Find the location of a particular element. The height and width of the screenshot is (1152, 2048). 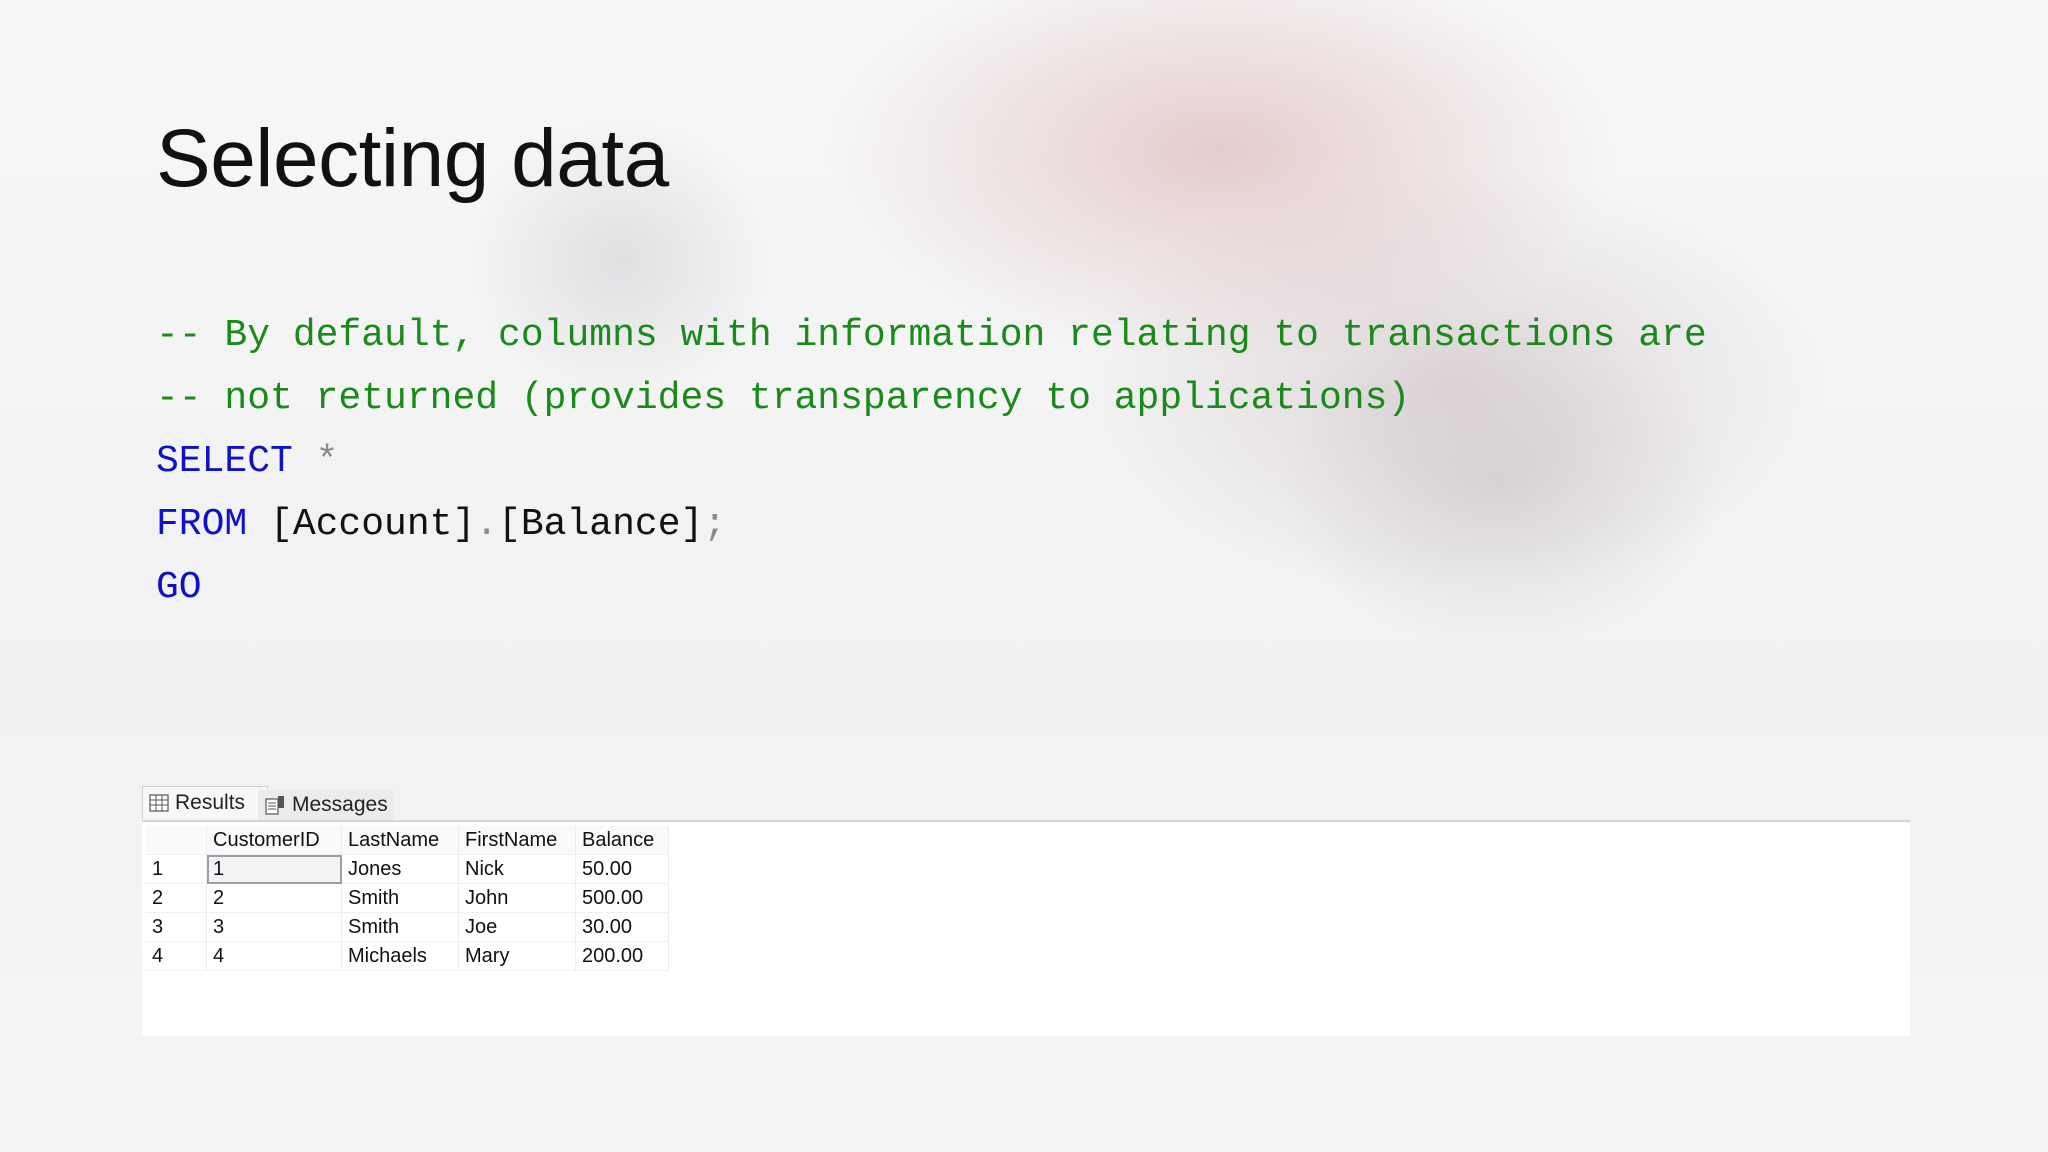

code-line: FROM [Account].[Balance]; is located at coordinates (931, 524).